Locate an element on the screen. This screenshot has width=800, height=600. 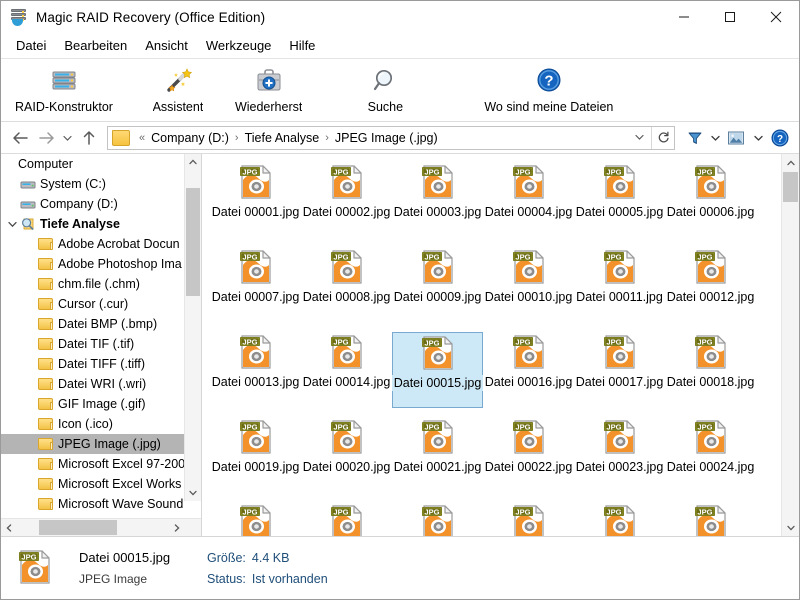
help-circle-icon: ? is located at coordinates (780, 138).